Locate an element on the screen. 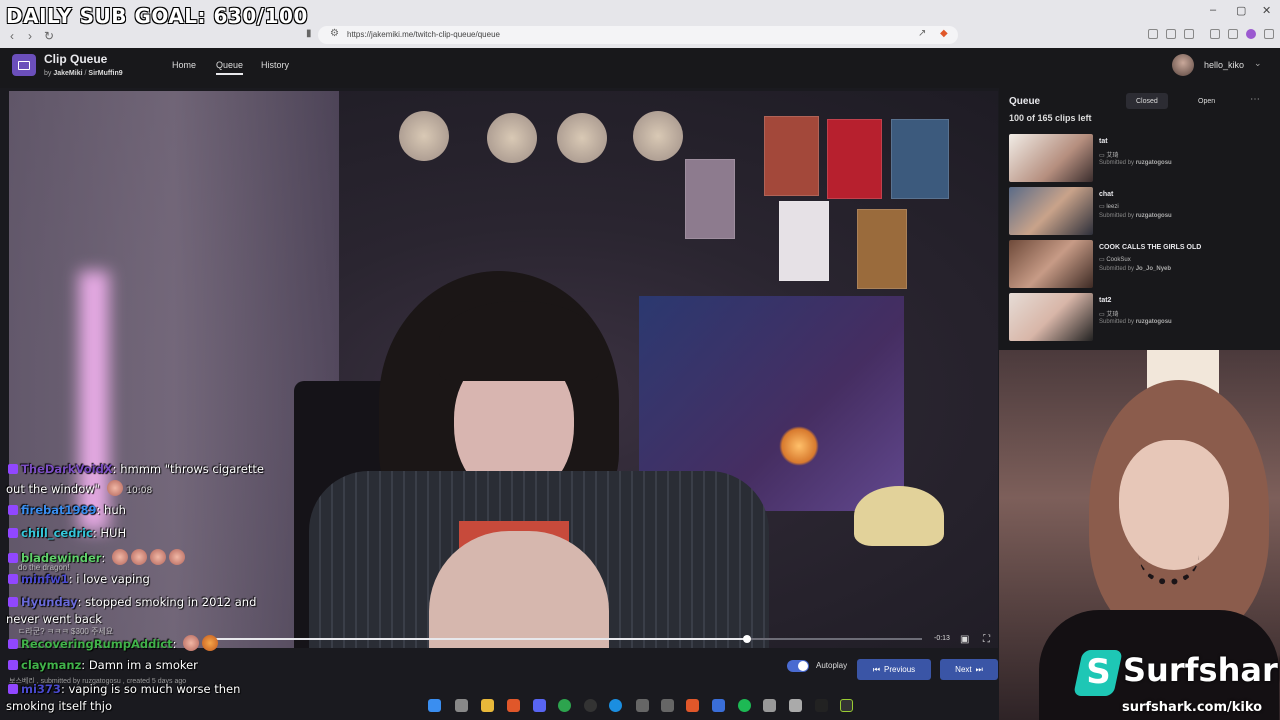 This screenshot has width=1280, height=720. chat-message-cont: out the window" 10:08 is located at coordinates (79, 488).